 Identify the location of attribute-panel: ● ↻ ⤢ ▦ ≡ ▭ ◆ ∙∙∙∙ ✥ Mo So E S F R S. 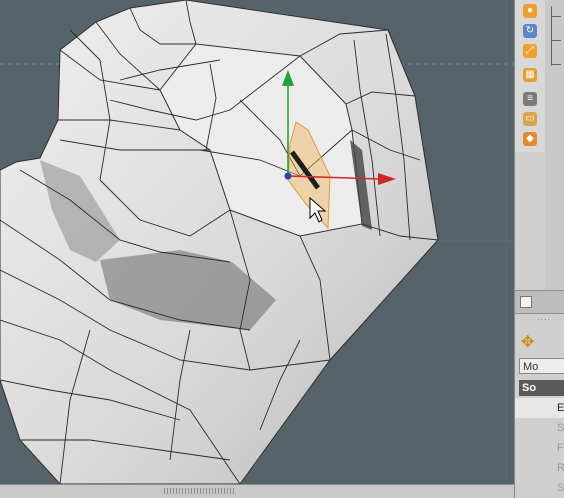
(539, 249).